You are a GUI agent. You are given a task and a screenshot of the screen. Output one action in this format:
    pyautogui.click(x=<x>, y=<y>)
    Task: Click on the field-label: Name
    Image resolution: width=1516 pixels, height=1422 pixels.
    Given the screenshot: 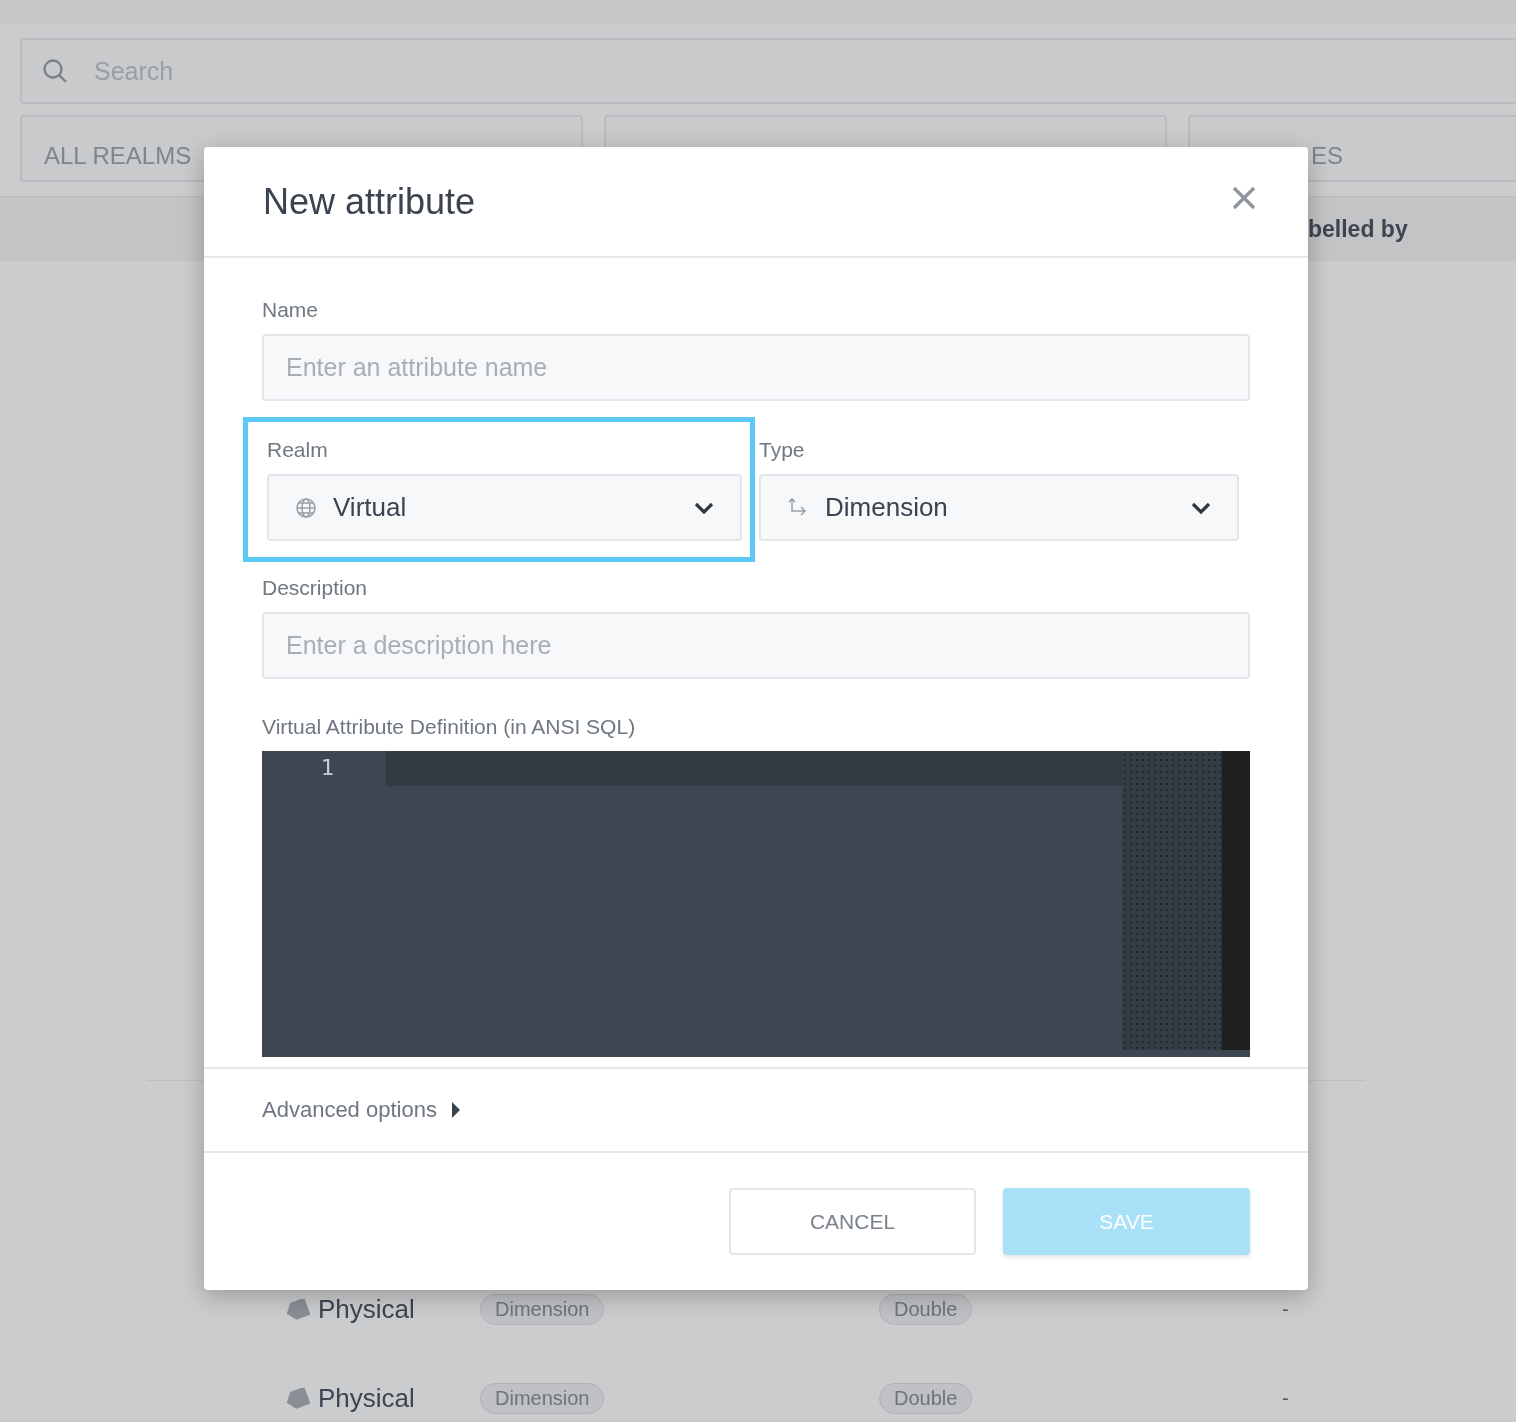 What is the action you would take?
    pyautogui.click(x=291, y=310)
    